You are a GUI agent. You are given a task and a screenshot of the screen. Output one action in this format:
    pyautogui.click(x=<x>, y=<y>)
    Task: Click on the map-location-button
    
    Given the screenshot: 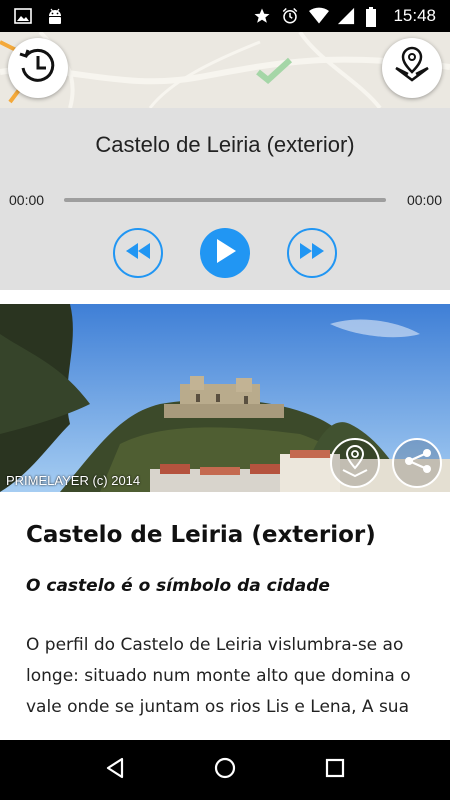 What is the action you would take?
    pyautogui.click(x=412, y=68)
    